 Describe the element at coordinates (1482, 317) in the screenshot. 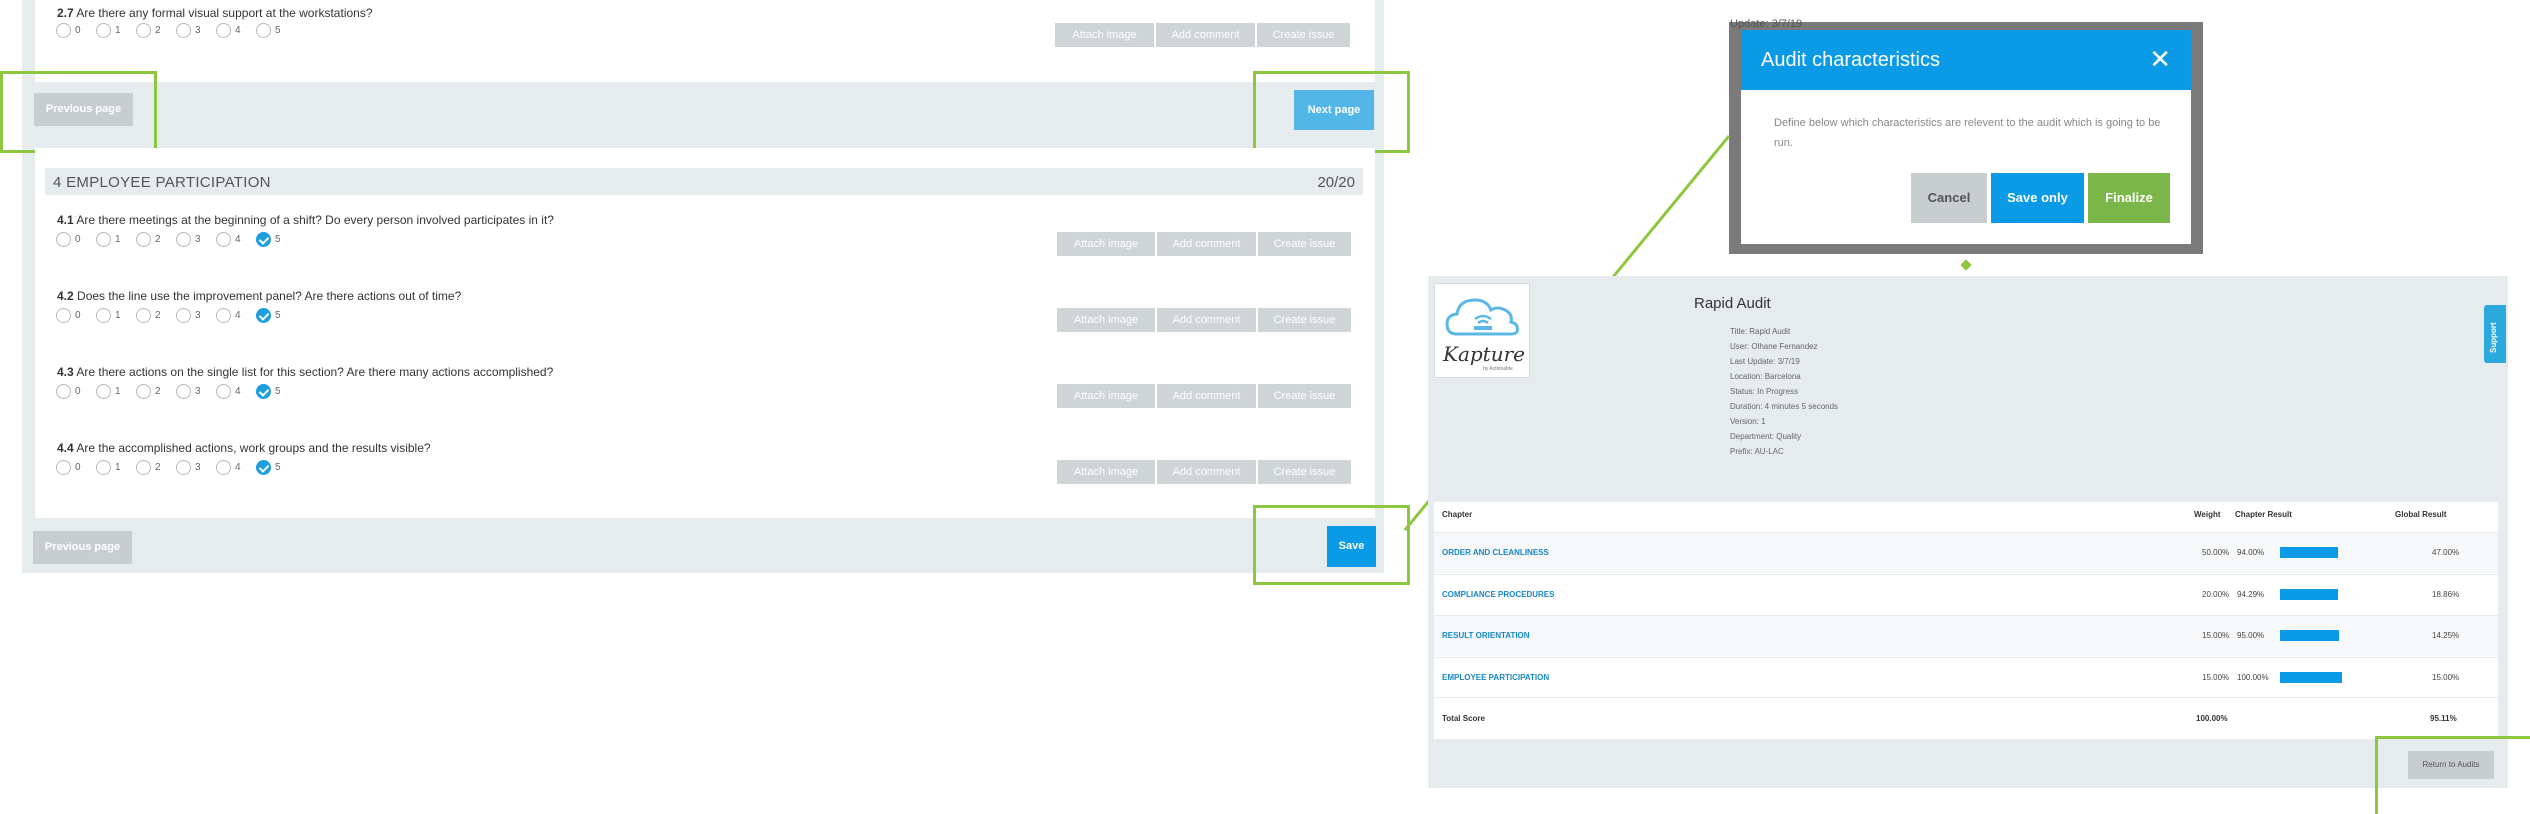

I see `cloud-logo-icon` at that location.